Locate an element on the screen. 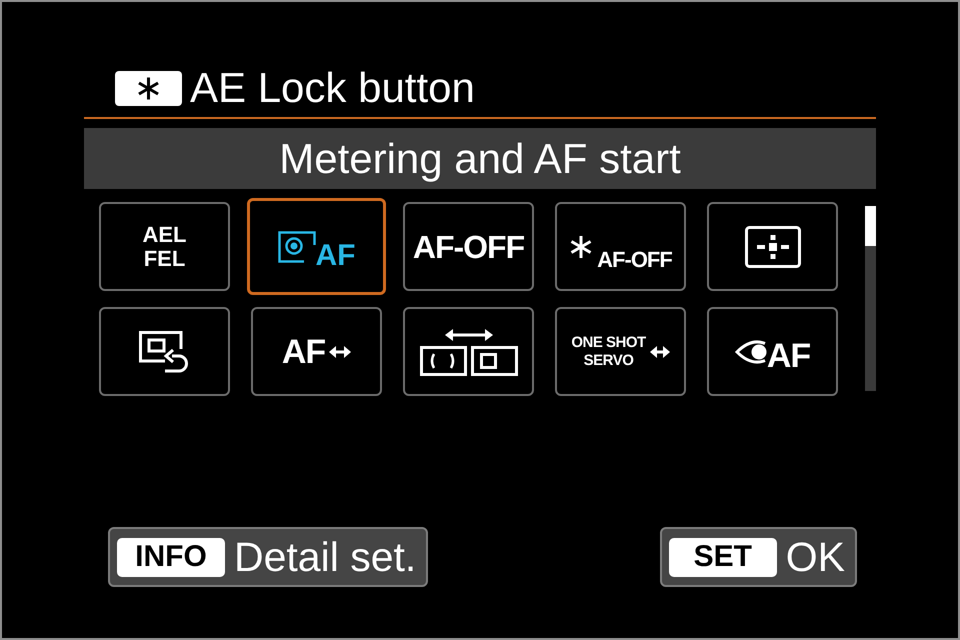 This screenshot has height=640, width=960. focus-frame-icon is located at coordinates (772, 247).